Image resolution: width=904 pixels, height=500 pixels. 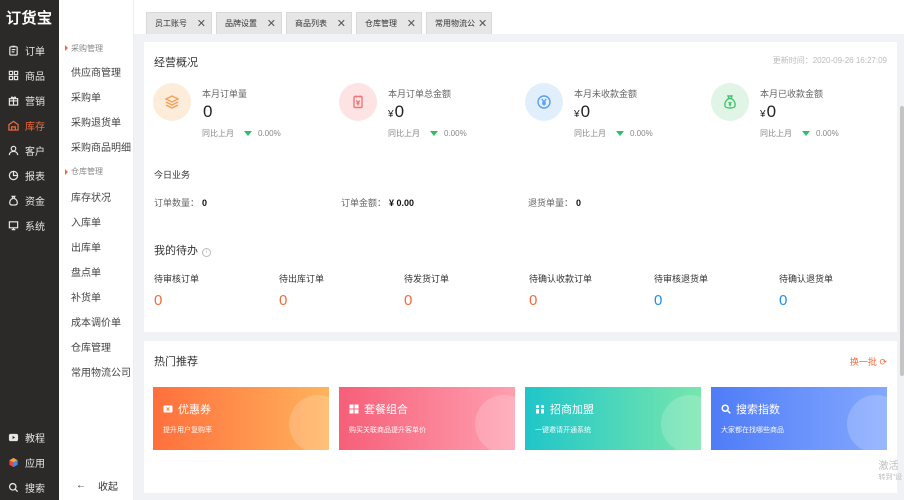 I want to click on rail-item-label: 教程, so click(x=35, y=439).